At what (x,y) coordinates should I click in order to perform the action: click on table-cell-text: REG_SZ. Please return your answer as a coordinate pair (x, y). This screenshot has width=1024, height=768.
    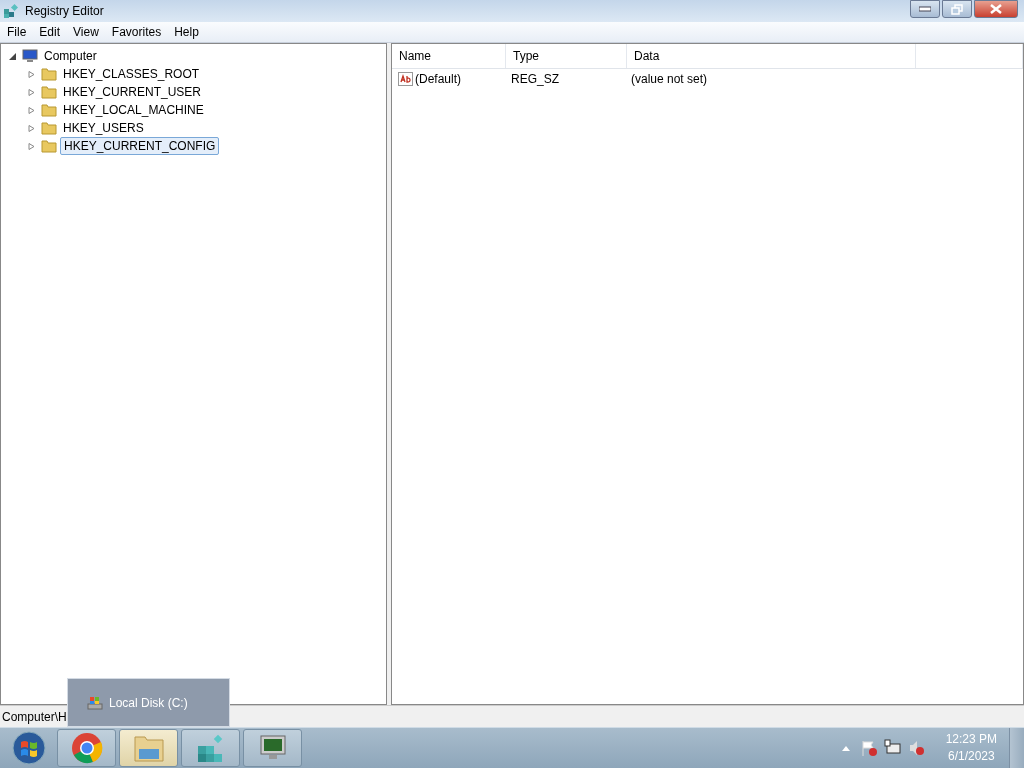
    Looking at the image, I should click on (535, 79).